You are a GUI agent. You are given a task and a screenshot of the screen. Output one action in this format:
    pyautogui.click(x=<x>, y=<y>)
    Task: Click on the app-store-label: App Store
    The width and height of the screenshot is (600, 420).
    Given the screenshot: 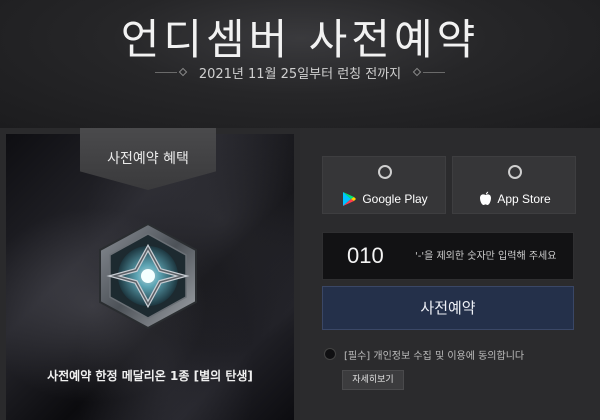 What is the action you would take?
    pyautogui.click(x=524, y=198)
    